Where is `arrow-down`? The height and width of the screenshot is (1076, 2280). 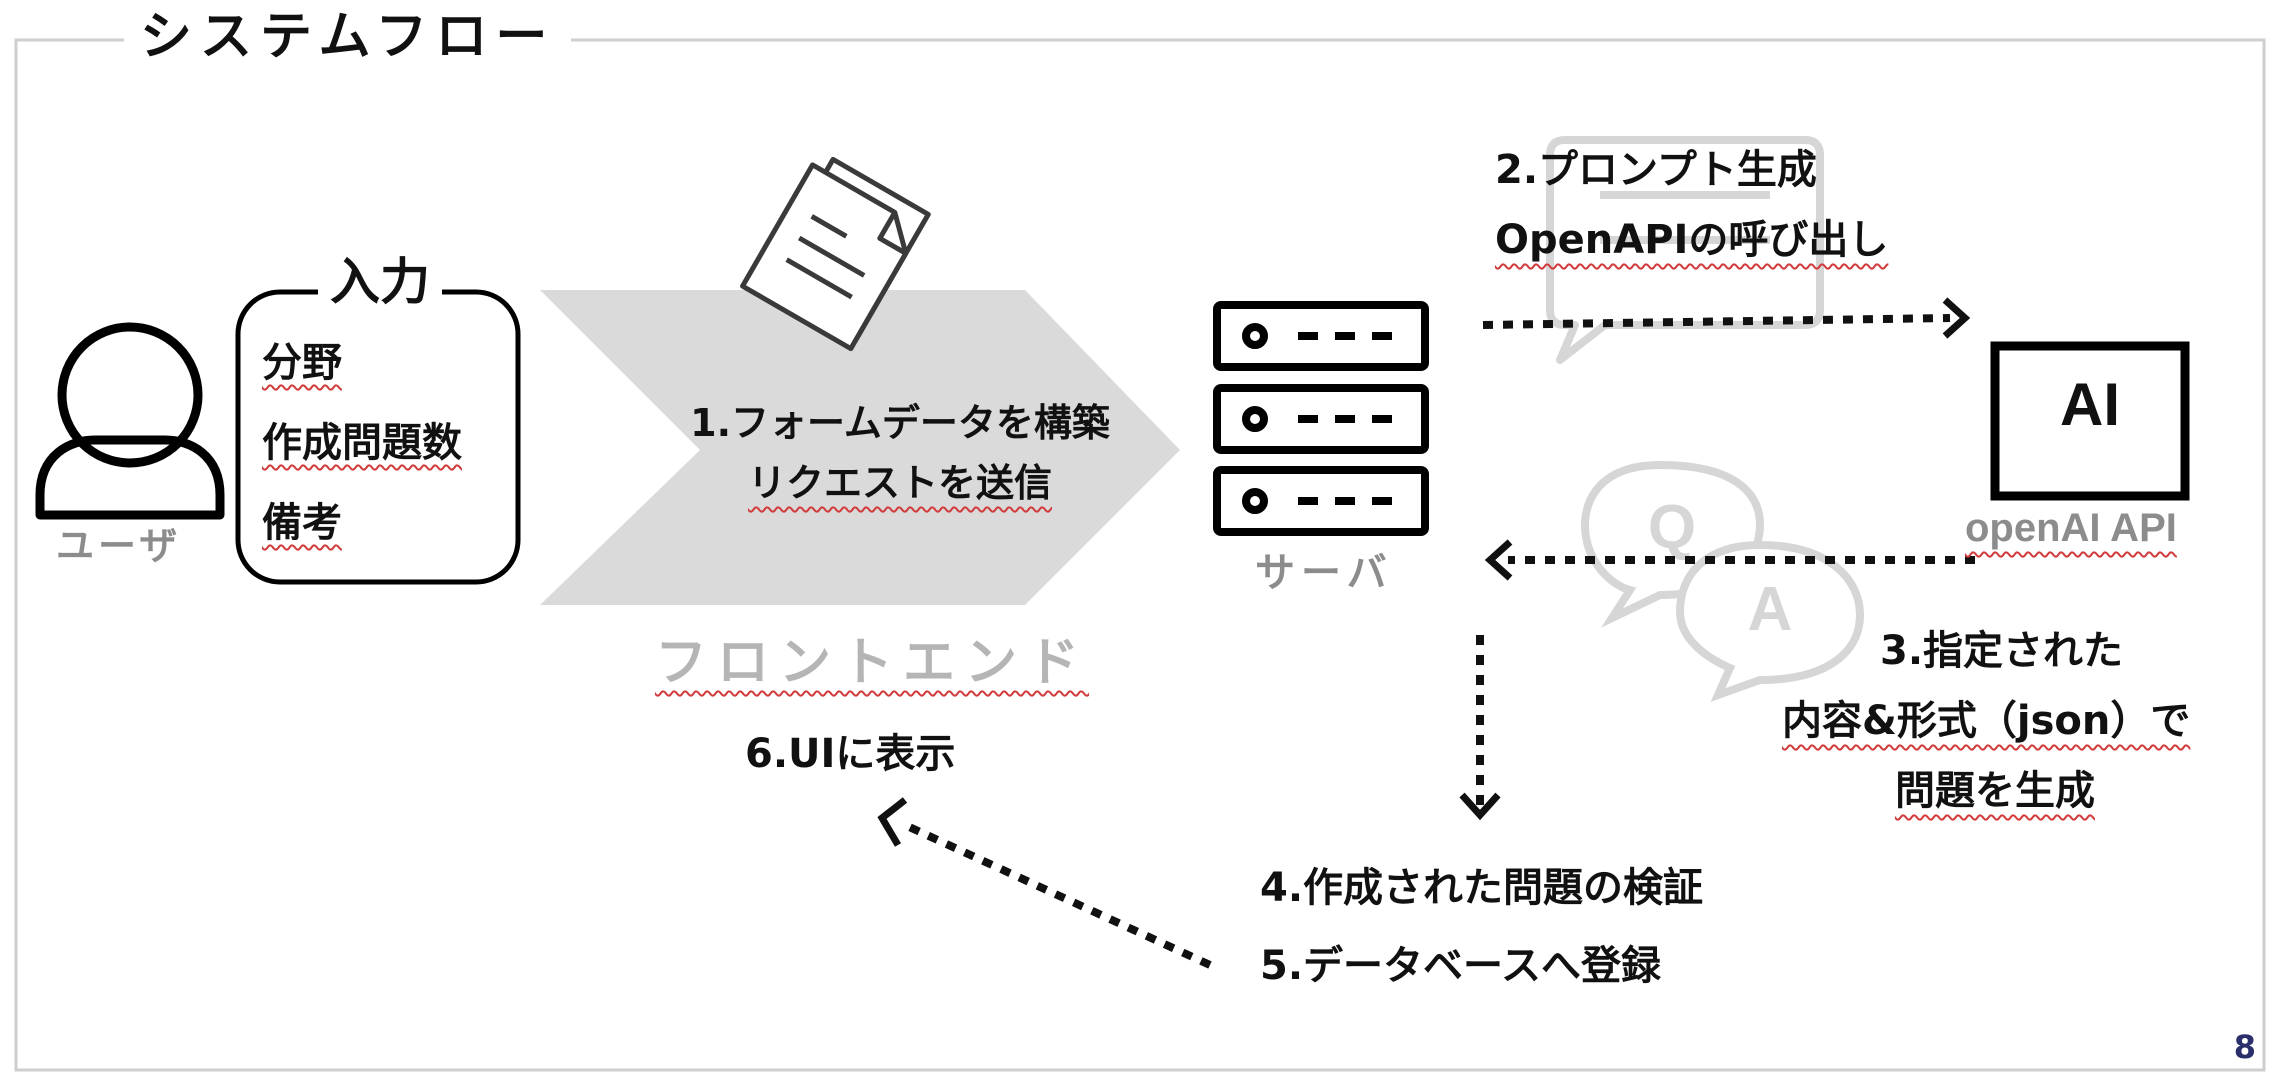 arrow-down is located at coordinates (1480, 728).